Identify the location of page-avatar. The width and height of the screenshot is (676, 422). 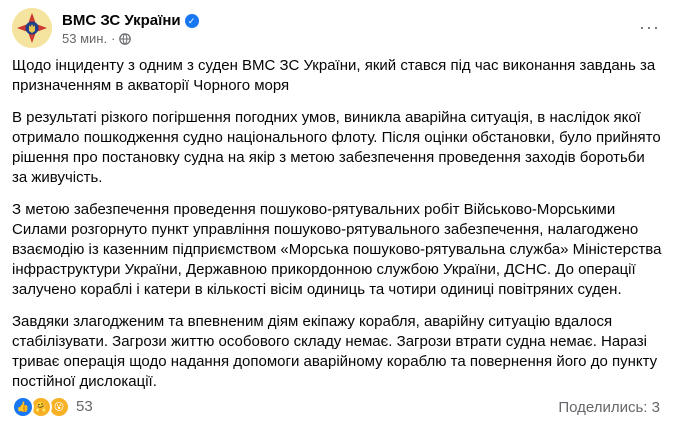
(32, 28).